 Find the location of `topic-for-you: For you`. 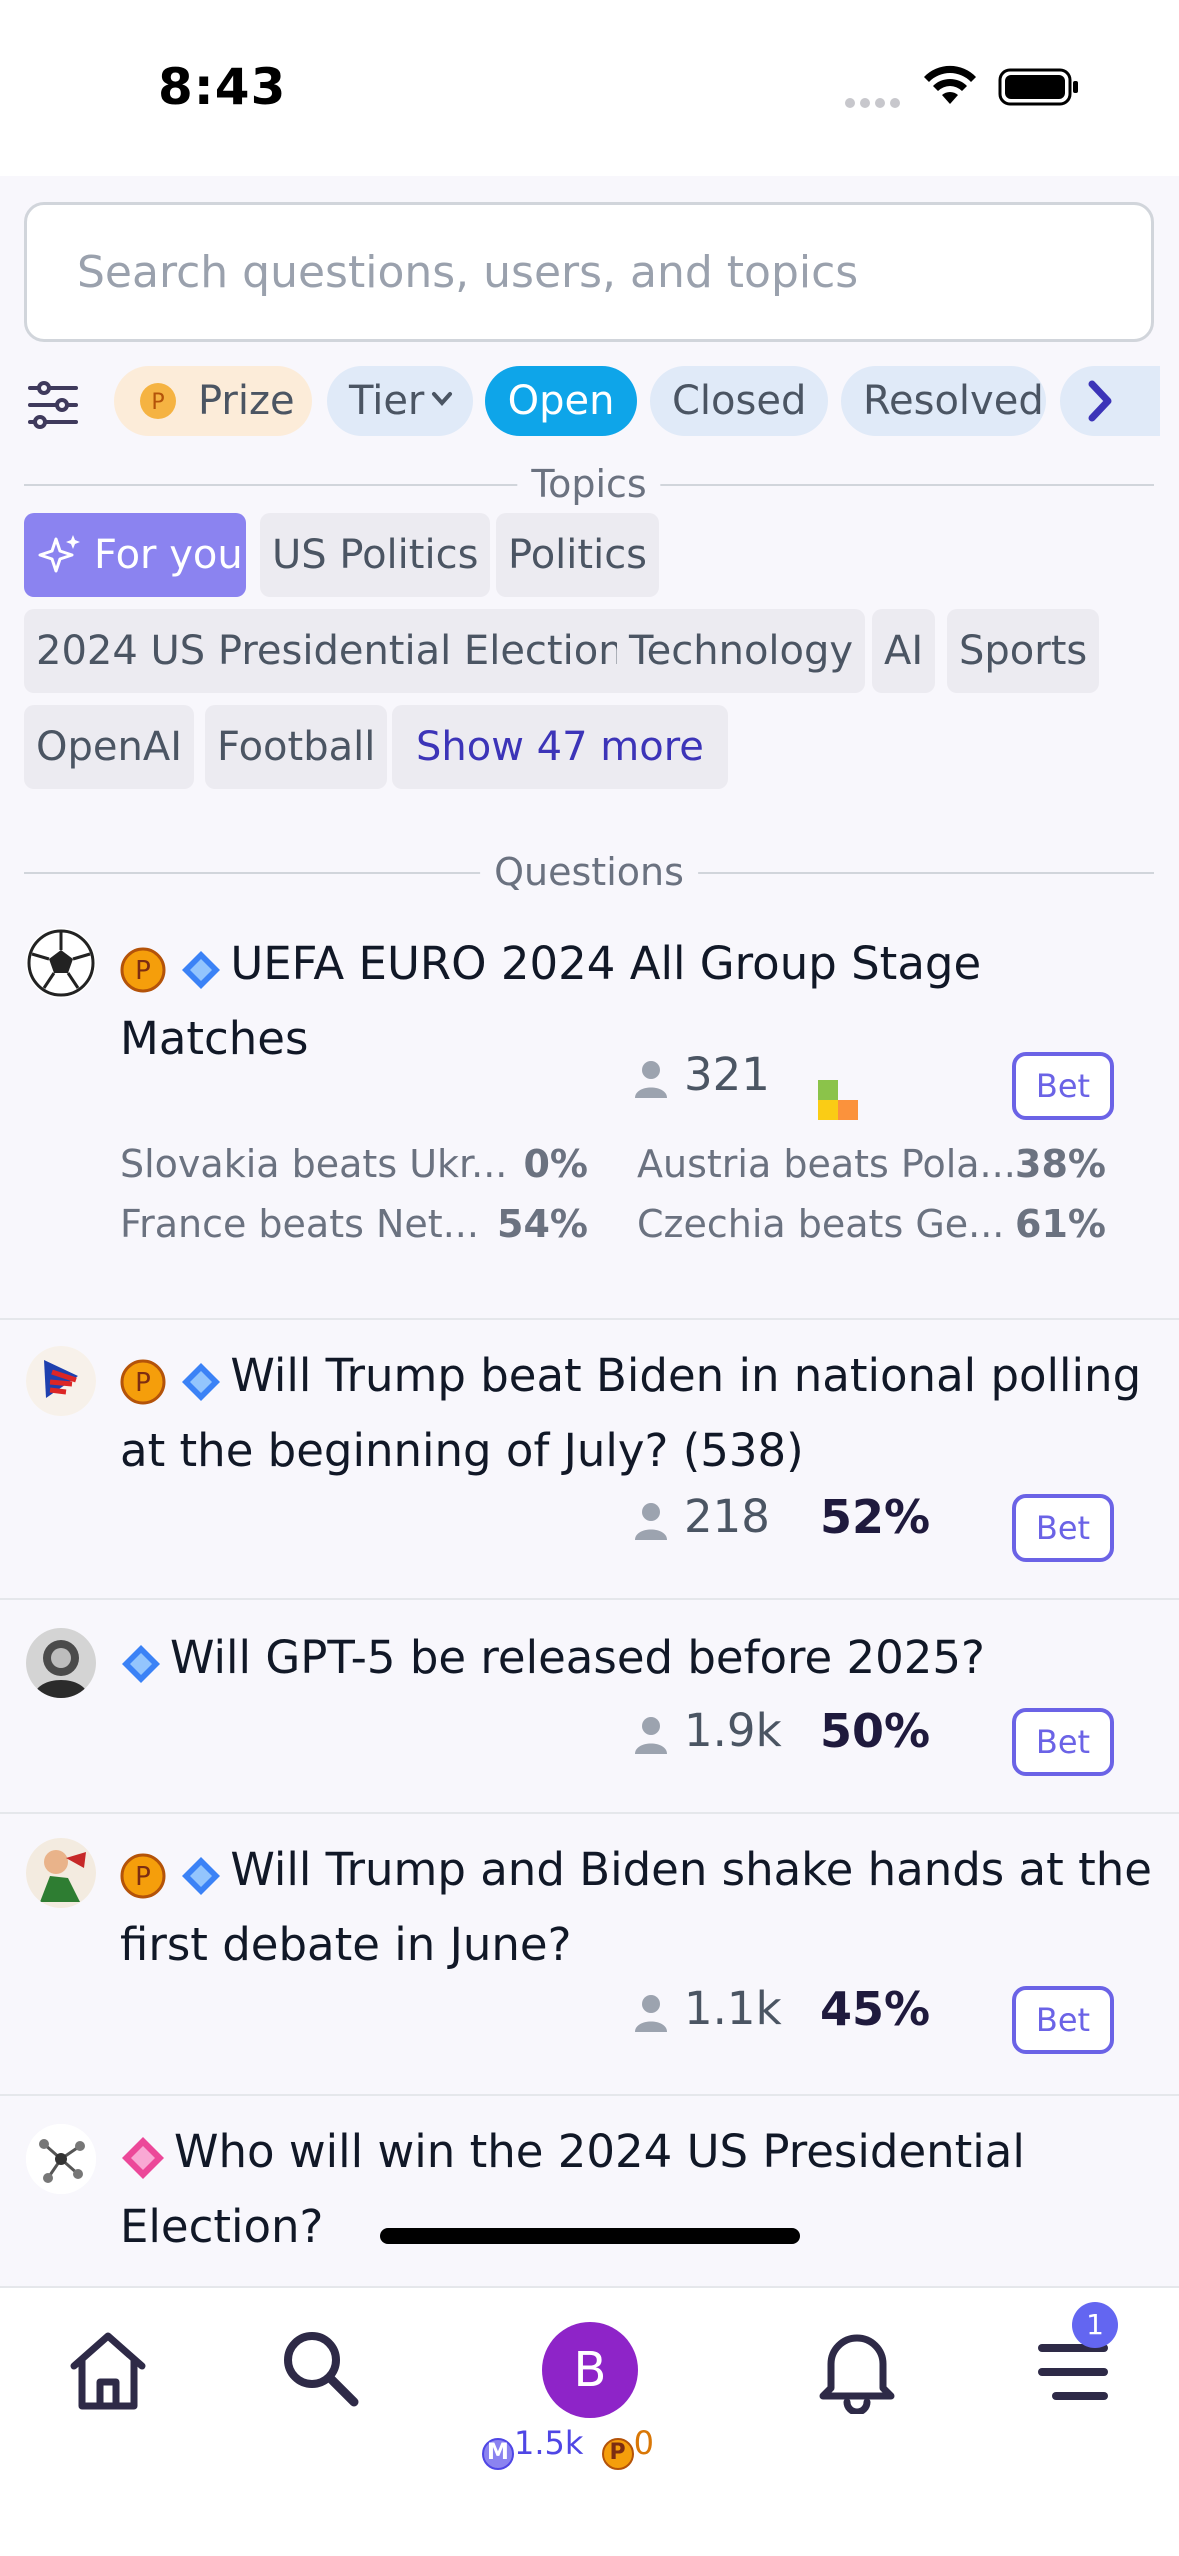

topic-for-you: For you is located at coordinates (135, 555).